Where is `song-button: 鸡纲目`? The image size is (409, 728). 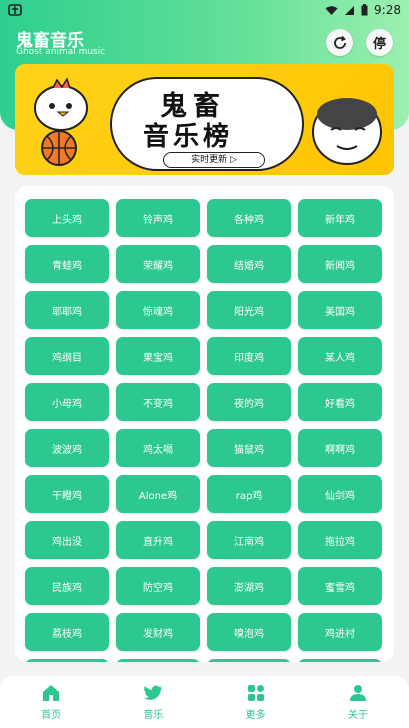 song-button: 鸡纲目 is located at coordinates (67, 356).